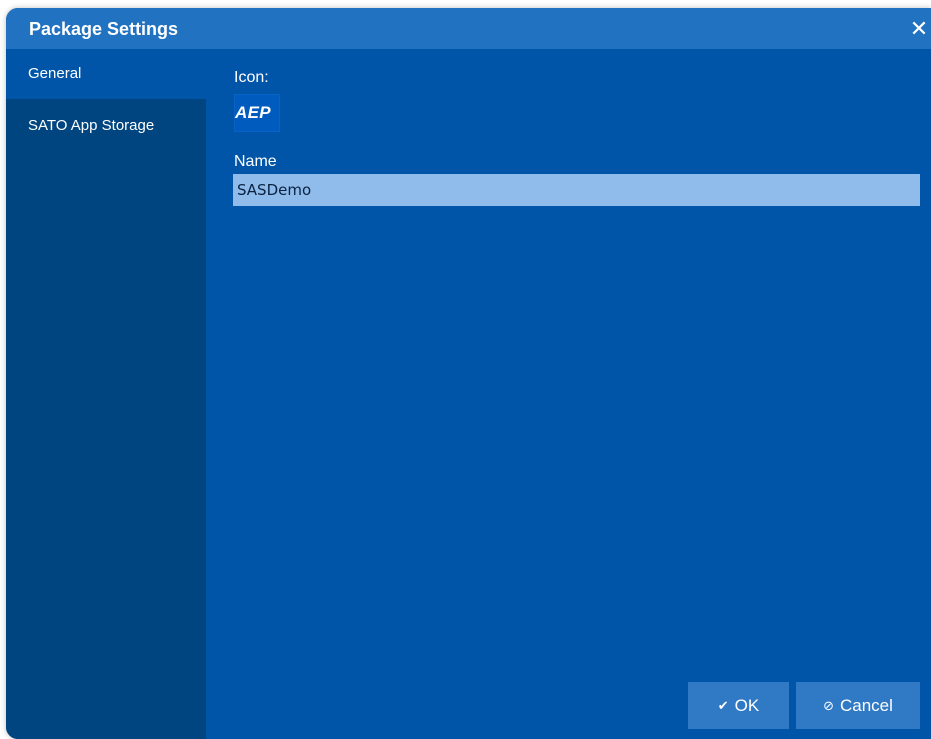  What do you see at coordinates (747, 705) in the screenshot?
I see `ok-button-label: OK` at bounding box center [747, 705].